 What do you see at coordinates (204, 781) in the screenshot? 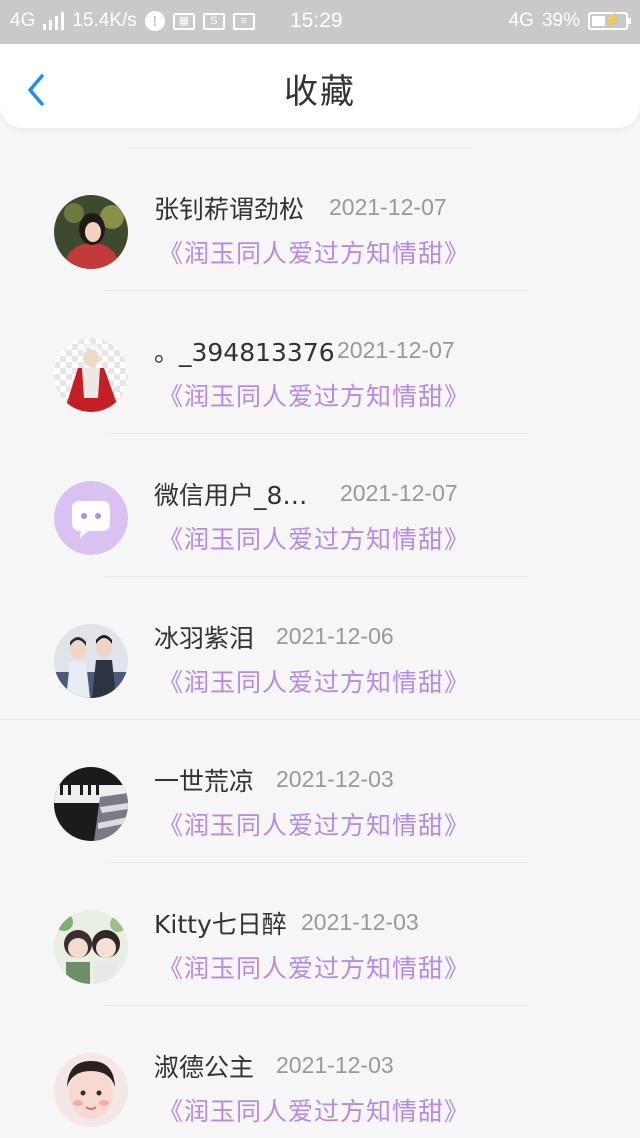
I see `user-name: 一世荒凉` at bounding box center [204, 781].